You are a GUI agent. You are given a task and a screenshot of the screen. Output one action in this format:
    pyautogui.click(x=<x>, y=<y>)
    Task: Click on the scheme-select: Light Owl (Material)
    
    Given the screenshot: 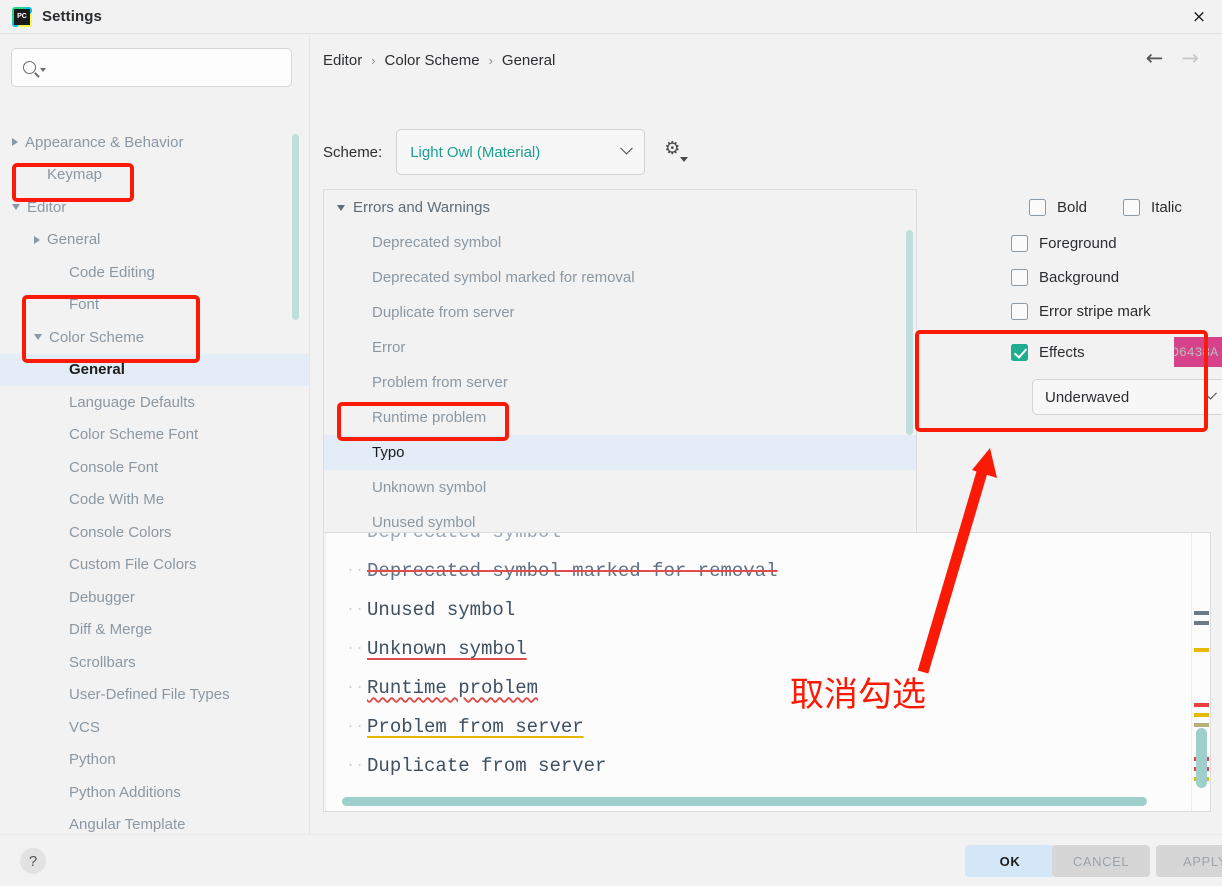 What is the action you would take?
    pyautogui.click(x=521, y=152)
    